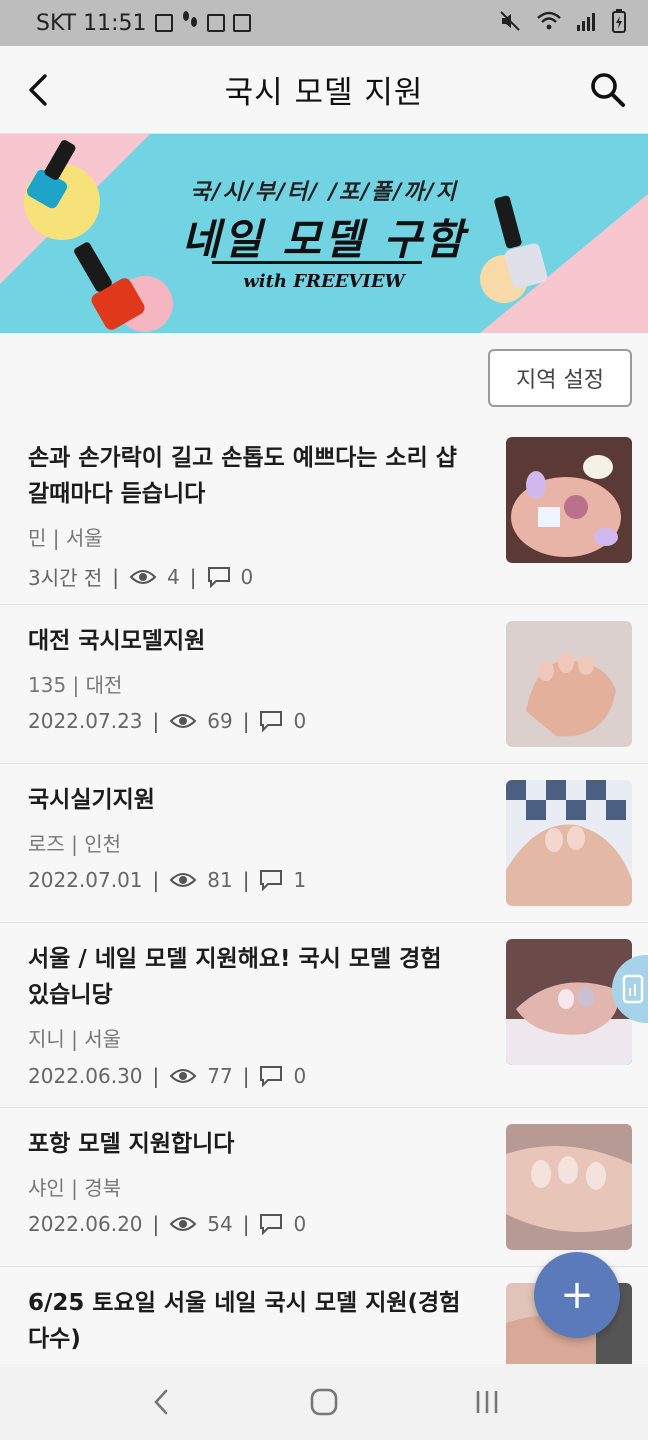 The height and width of the screenshot is (1440, 648). I want to click on promo-banner: 국/시/부/터/ /포/폴/까/지 네일 모델 구함 with FREEVIEW, so click(324, 233).